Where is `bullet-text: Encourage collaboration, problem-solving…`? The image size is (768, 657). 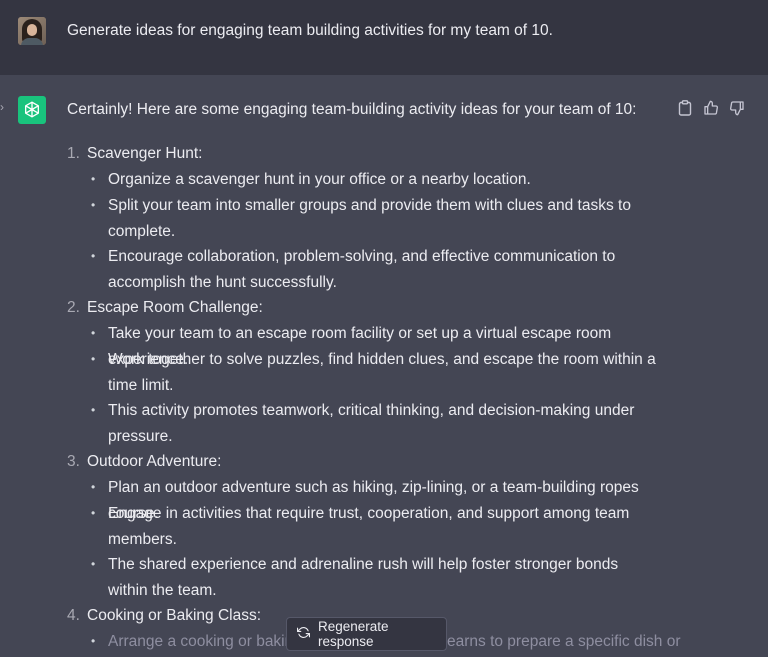 bullet-text: Encourage collaboration, problem-solving… is located at coordinates (362, 269).